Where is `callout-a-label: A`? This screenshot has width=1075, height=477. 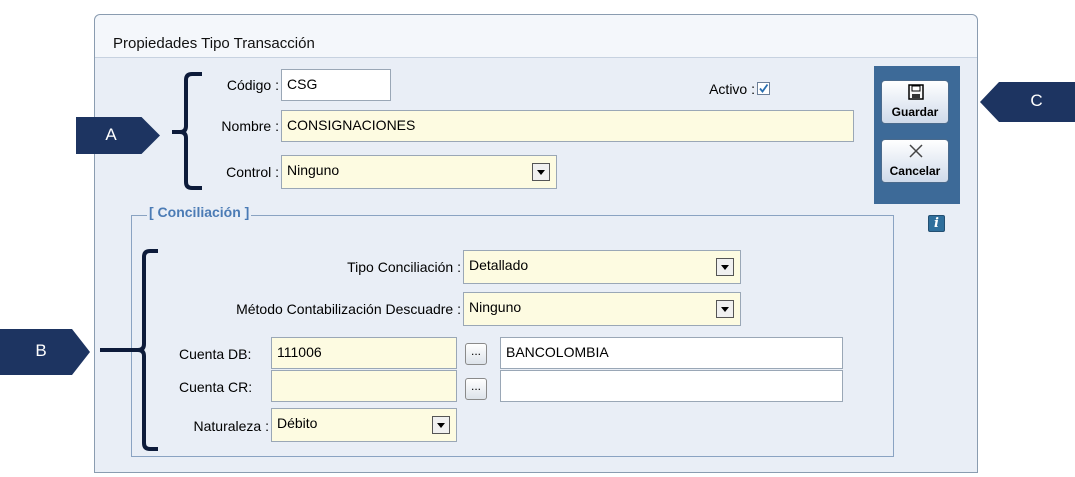 callout-a-label: A is located at coordinates (111, 134).